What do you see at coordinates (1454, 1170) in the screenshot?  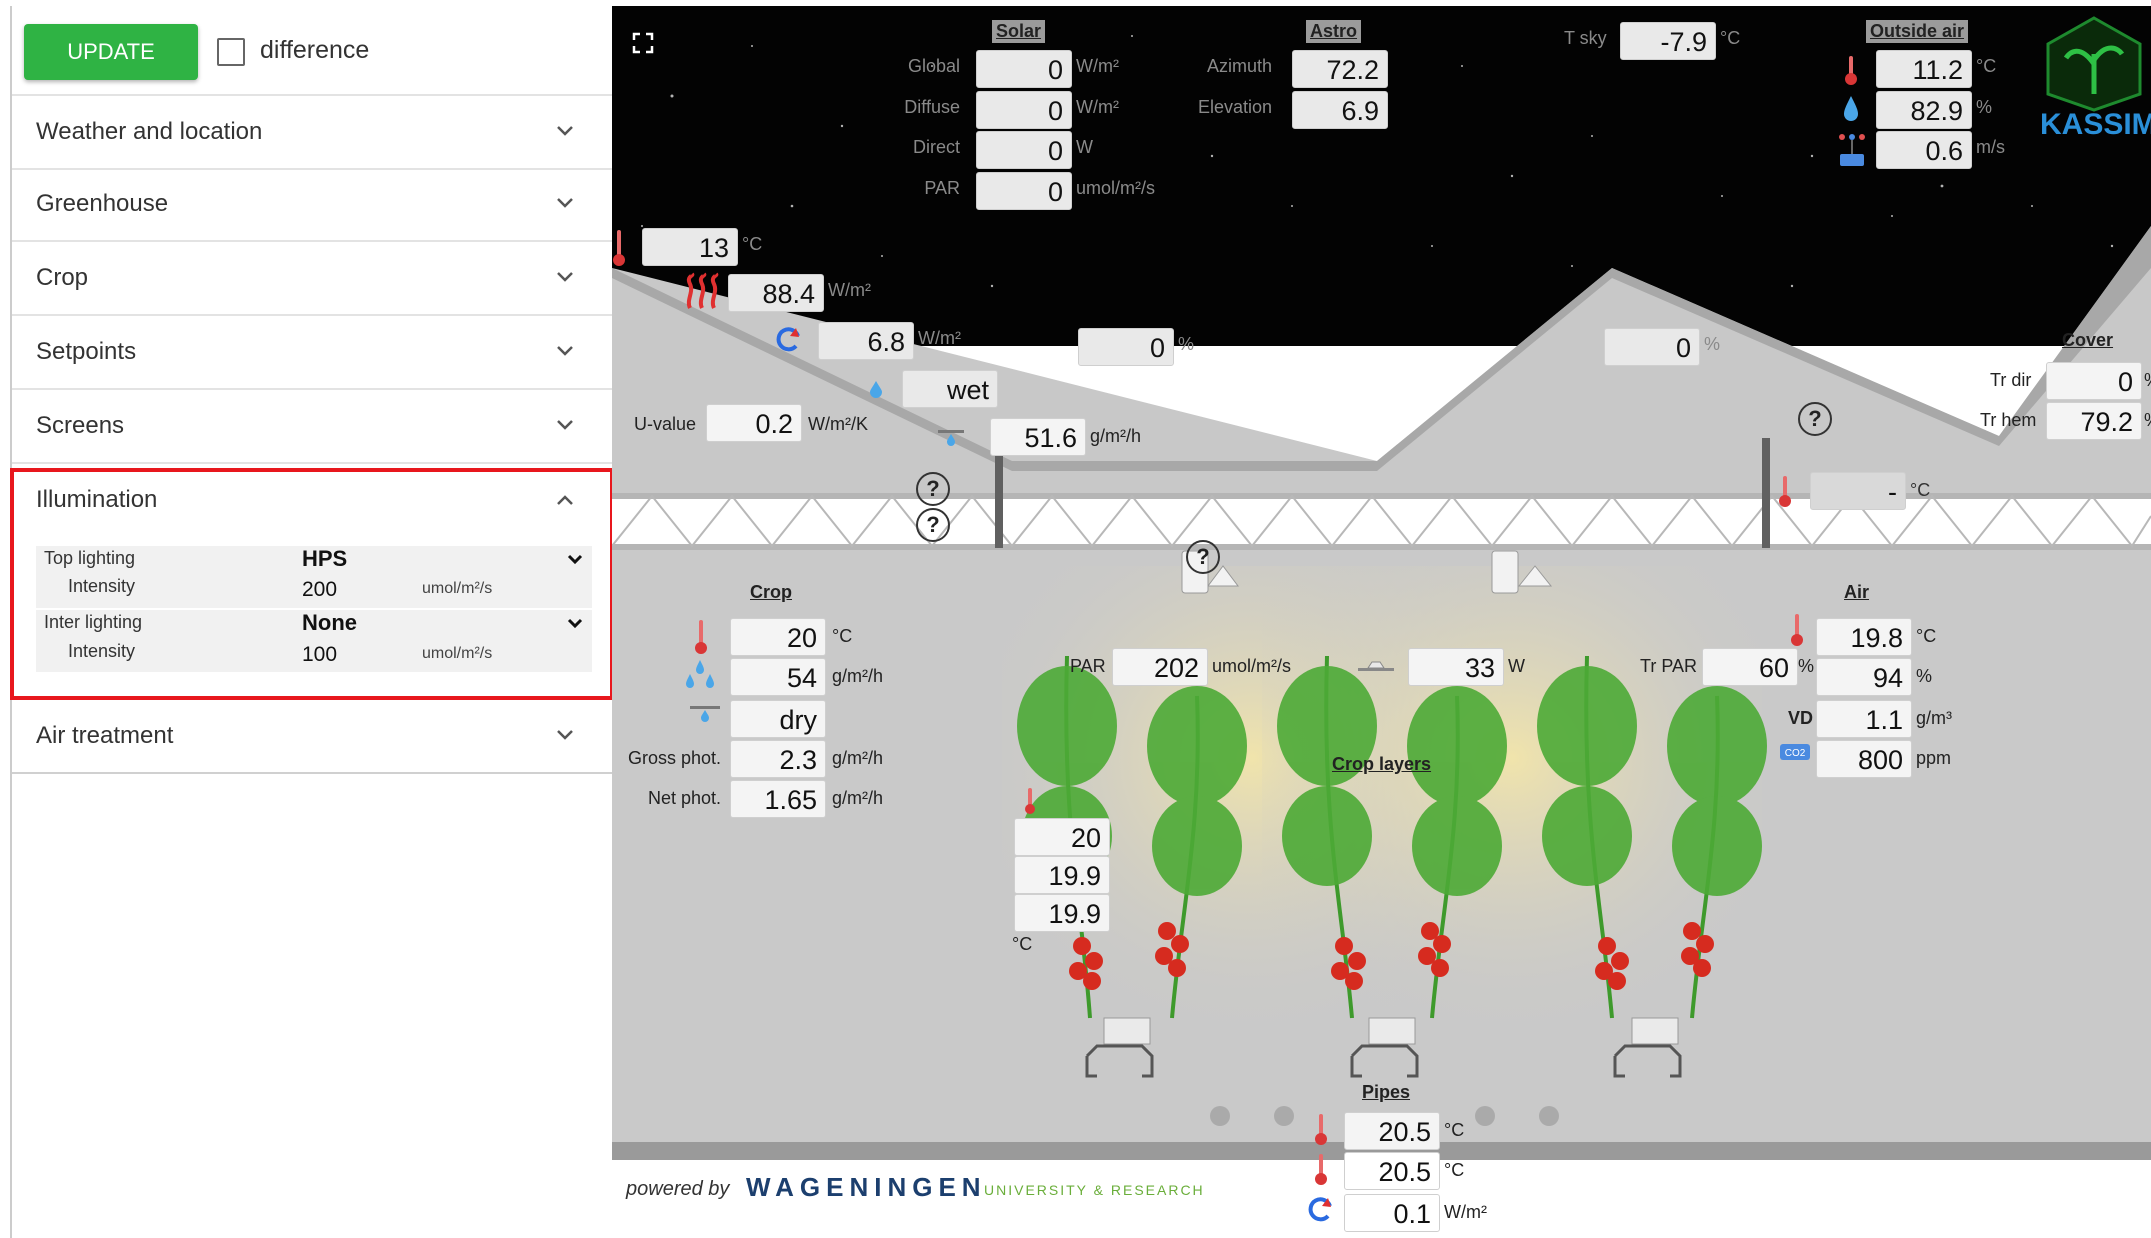 I see `pipe-temp-2-unit: °C` at bounding box center [1454, 1170].